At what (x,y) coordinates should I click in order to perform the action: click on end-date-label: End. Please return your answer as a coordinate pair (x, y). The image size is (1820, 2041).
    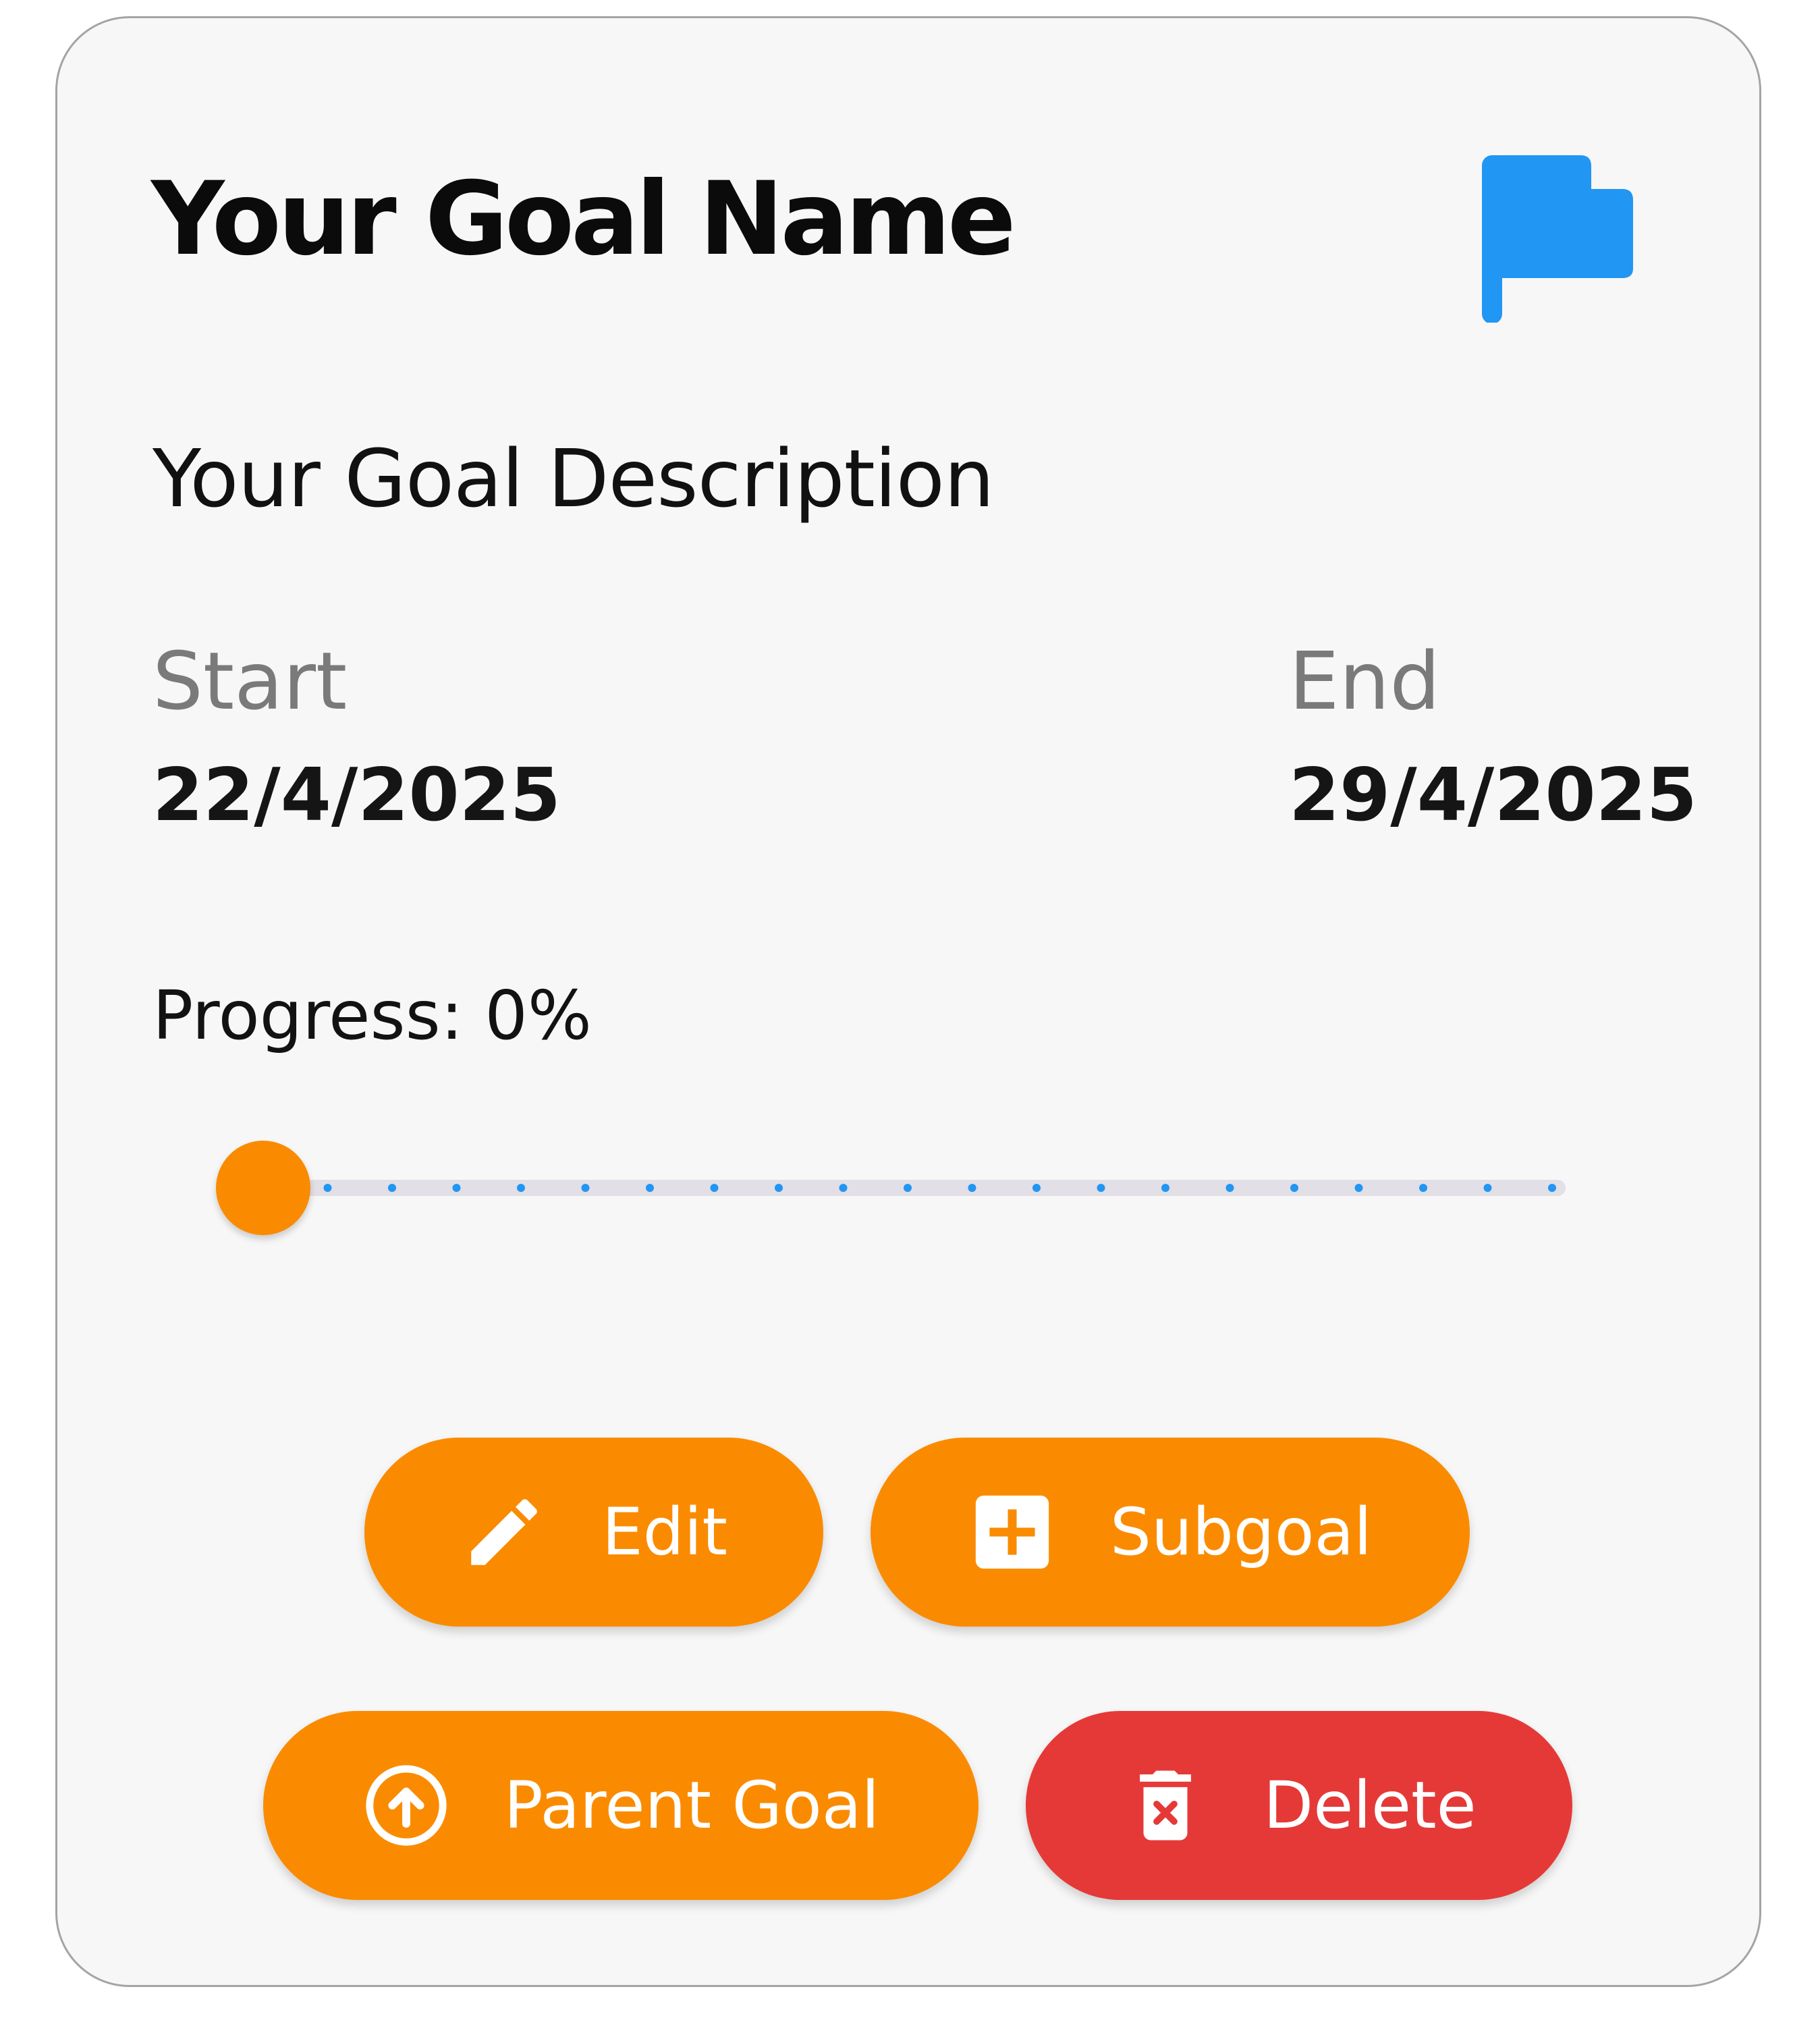
    Looking at the image, I should click on (1365, 681).